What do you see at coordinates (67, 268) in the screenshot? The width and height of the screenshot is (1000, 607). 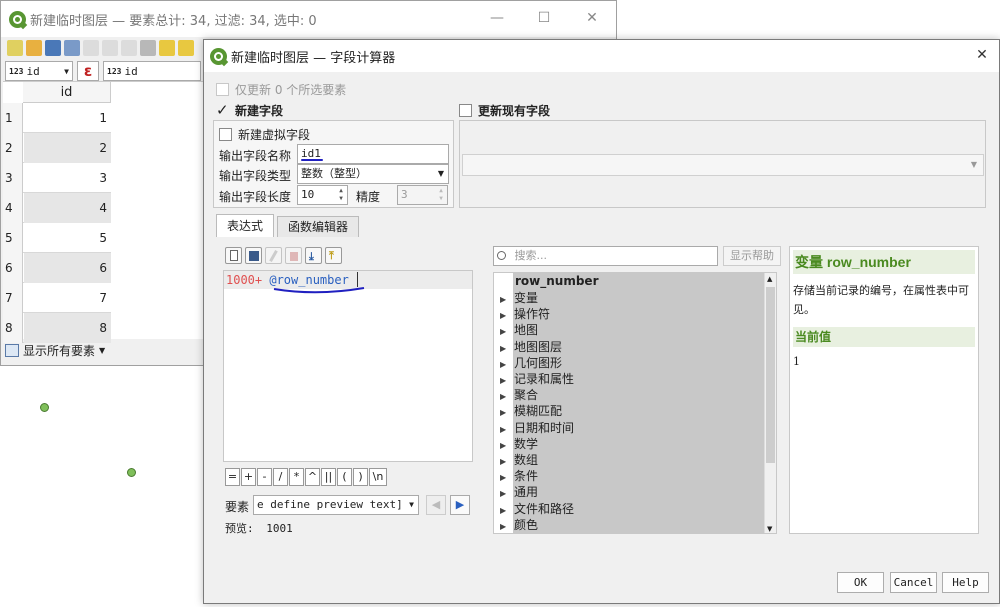 I see `cell-id: 6` at bounding box center [67, 268].